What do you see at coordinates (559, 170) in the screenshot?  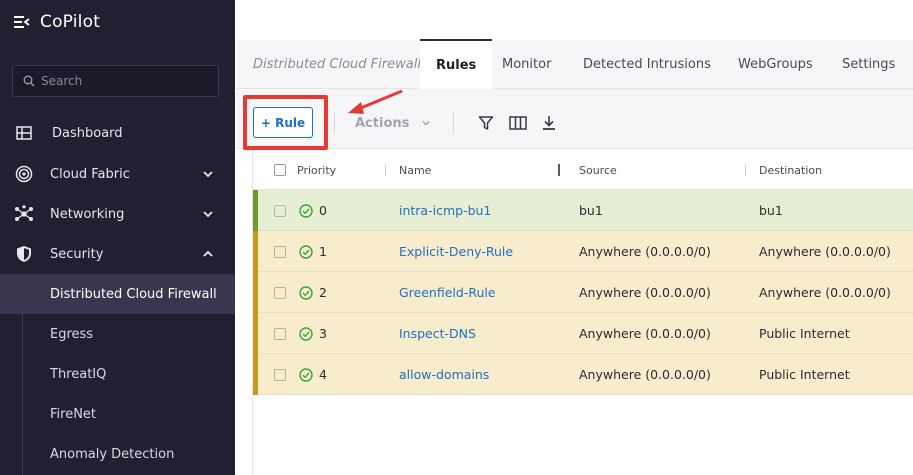 I see `column-resize-handle` at bounding box center [559, 170].